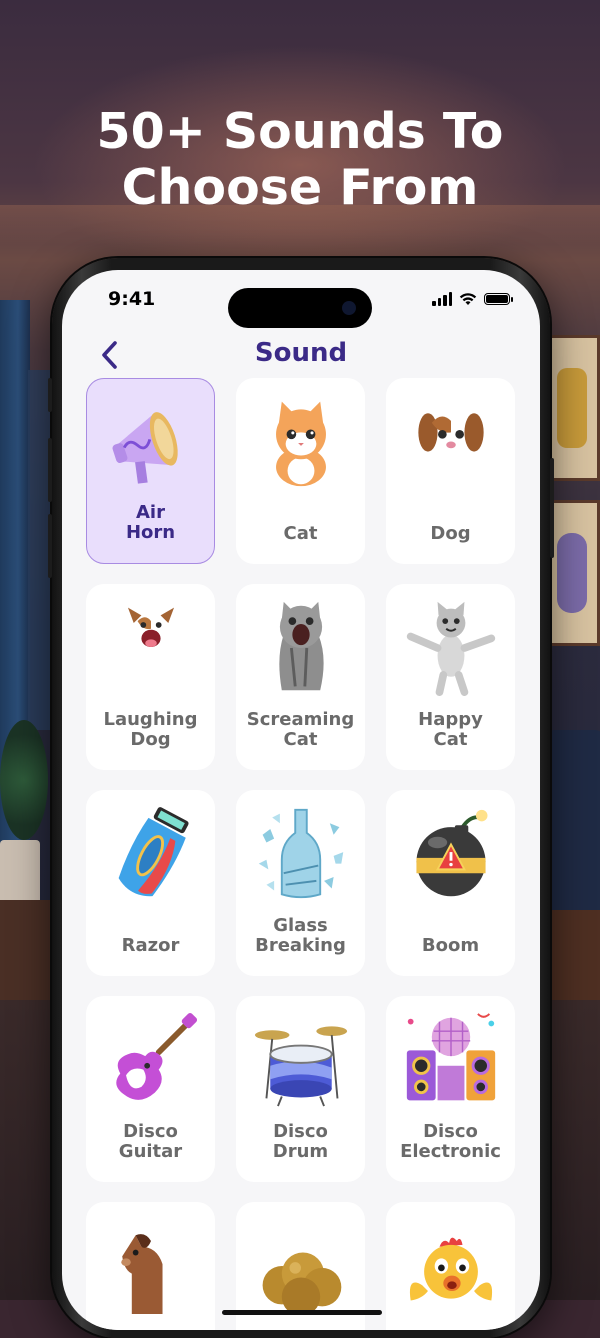  What do you see at coordinates (572, 835) in the screenshot?
I see `sofa` at bounding box center [572, 835].